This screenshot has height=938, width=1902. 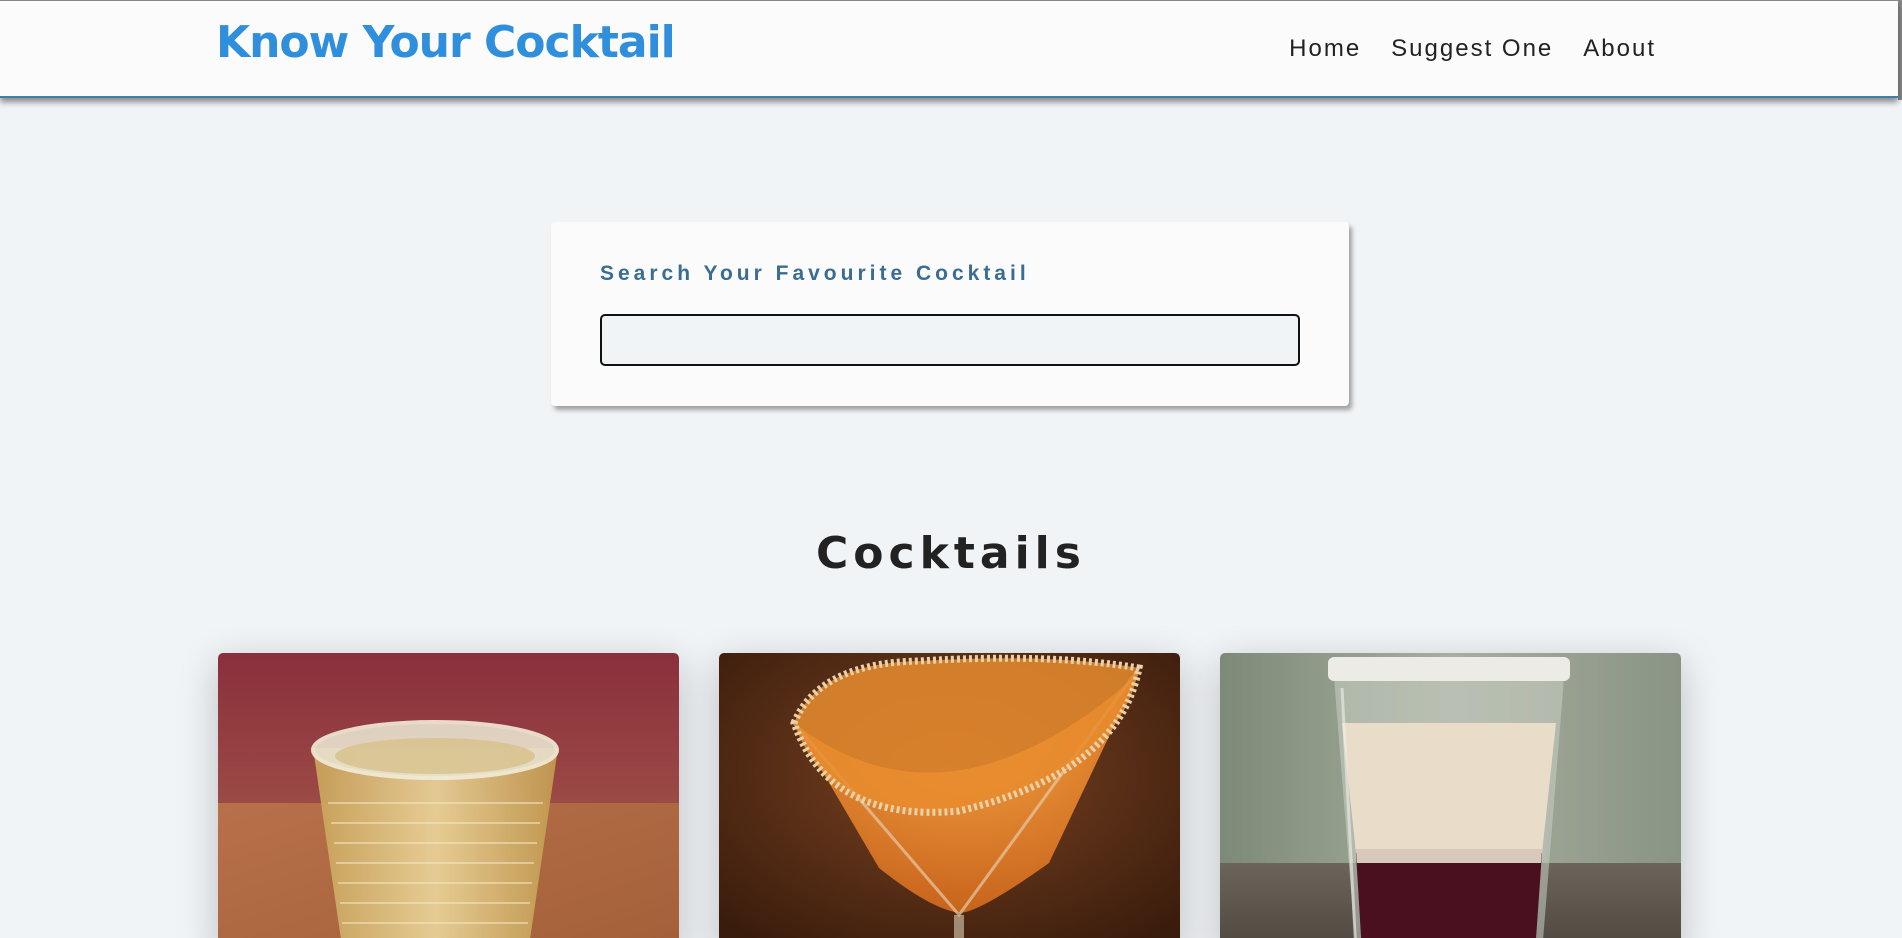 What do you see at coordinates (815, 273) in the screenshot?
I see `search-label: Search Your Favourite Cocktail` at bounding box center [815, 273].